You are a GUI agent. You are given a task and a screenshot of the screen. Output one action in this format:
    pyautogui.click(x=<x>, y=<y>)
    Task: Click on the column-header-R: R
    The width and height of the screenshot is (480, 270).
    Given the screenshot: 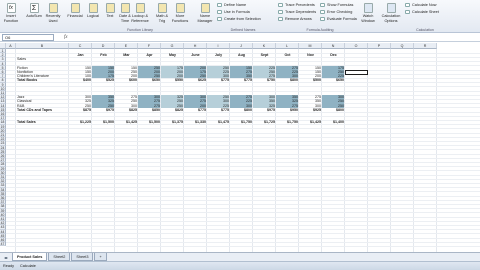 What is the action you would take?
    pyautogui.click(x=425, y=46)
    